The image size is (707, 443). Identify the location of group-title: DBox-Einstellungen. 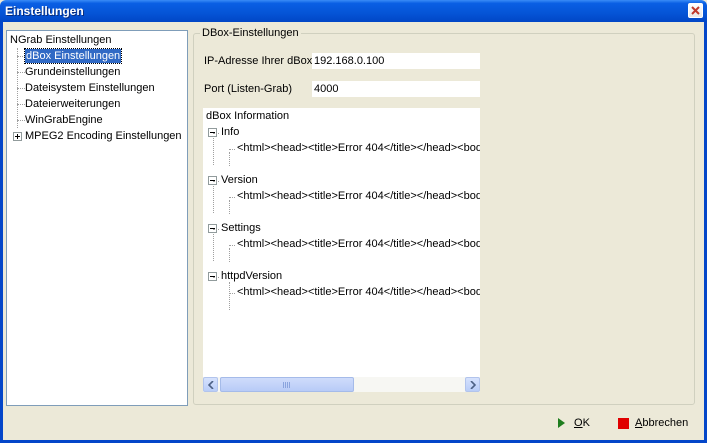
(250, 33).